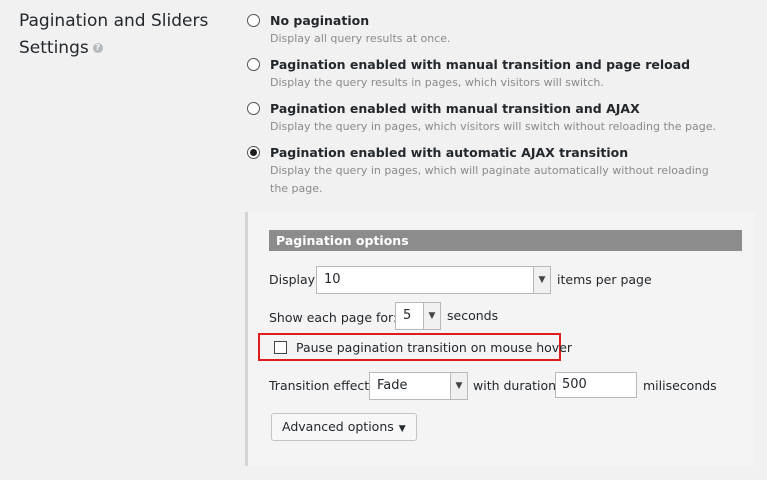  What do you see at coordinates (402, 429) in the screenshot?
I see `caret-down-icon: ▼` at bounding box center [402, 429].